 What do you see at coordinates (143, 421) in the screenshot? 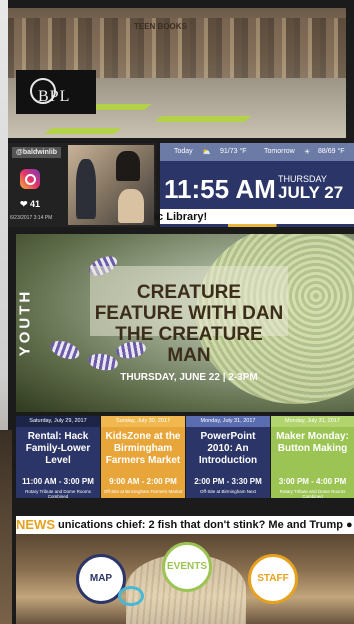
I see `event-day: Sunday, July 30, 2017` at bounding box center [143, 421].